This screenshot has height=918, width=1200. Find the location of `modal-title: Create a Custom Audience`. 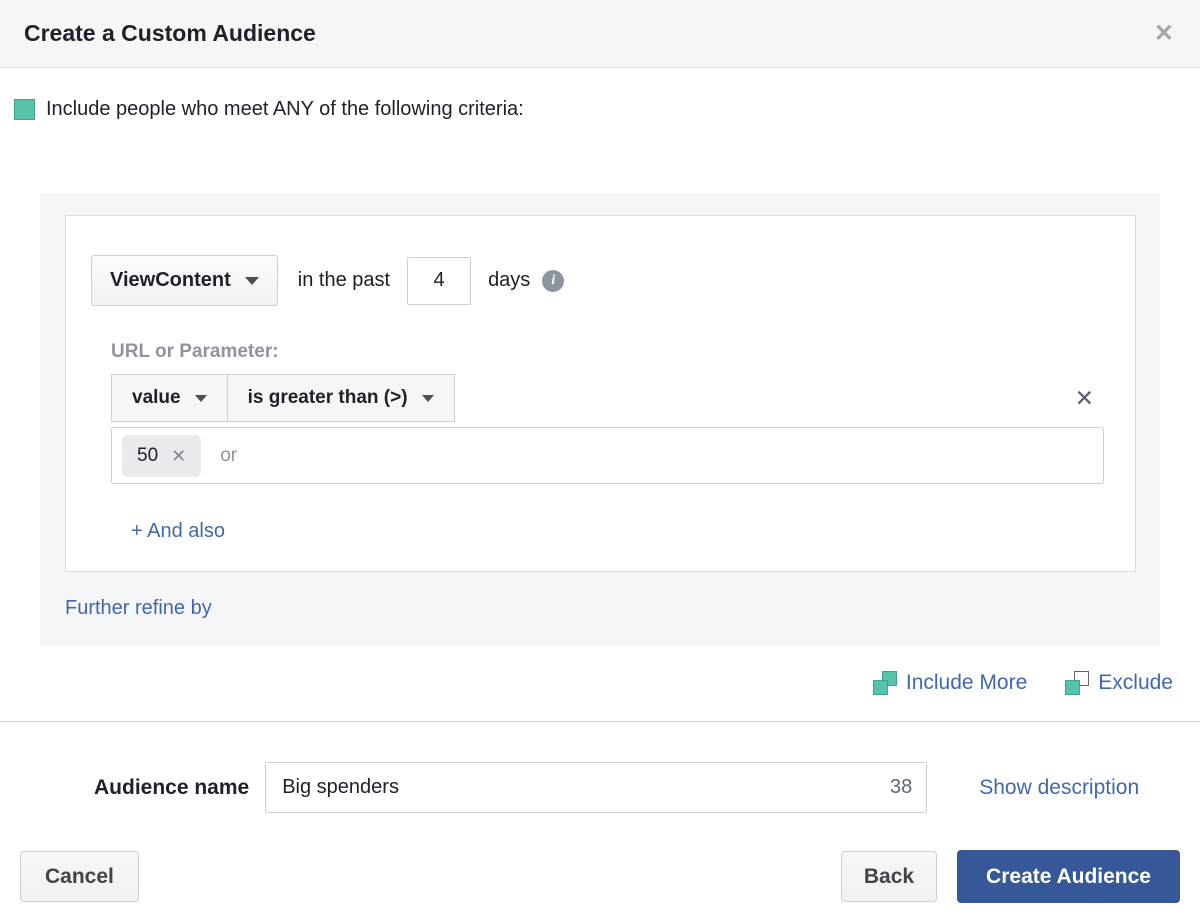

modal-title: Create a Custom Audience is located at coordinates (170, 33).